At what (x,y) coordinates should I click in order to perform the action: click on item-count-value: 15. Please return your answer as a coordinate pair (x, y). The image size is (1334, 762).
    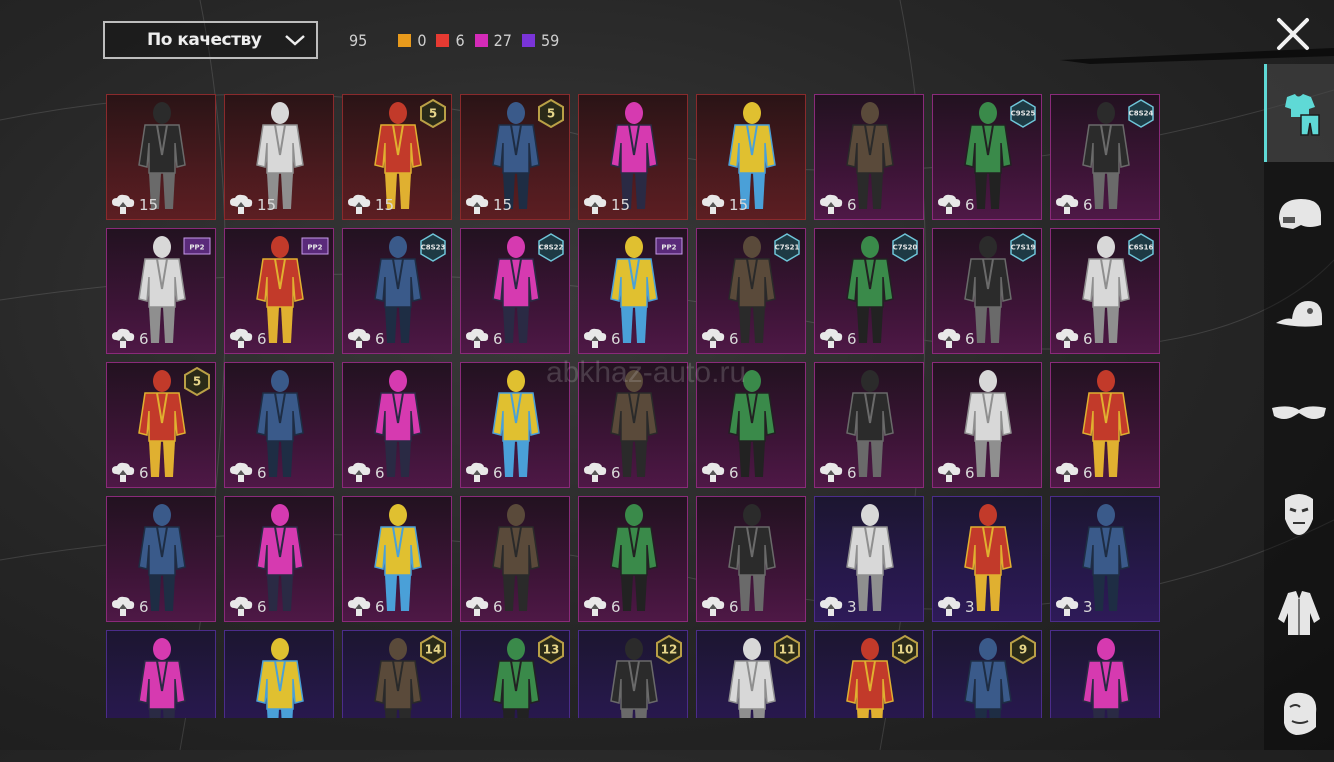
    Looking at the image, I should click on (621, 205).